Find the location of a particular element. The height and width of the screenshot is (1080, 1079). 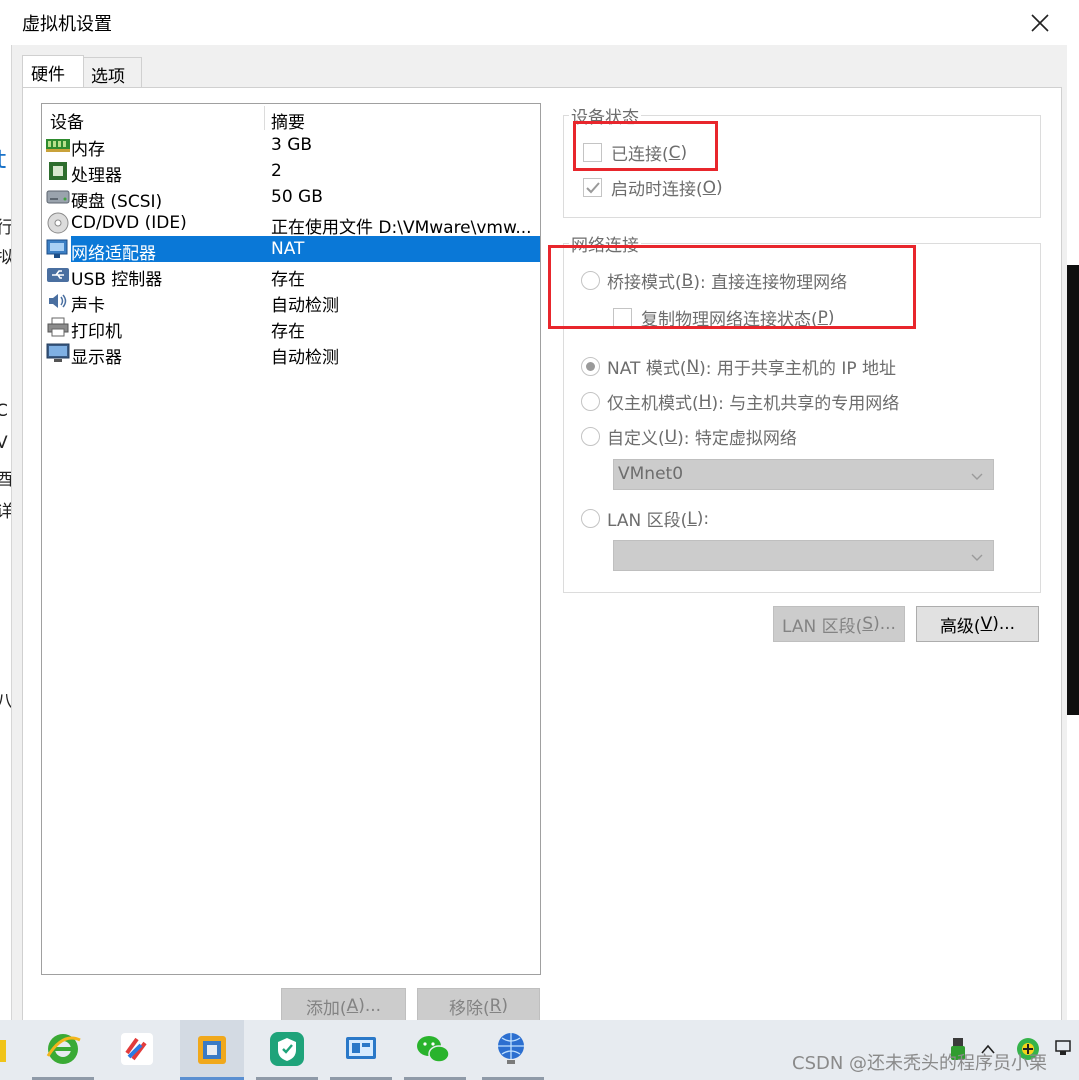

background-text: V is located at coordinates (4, 443).